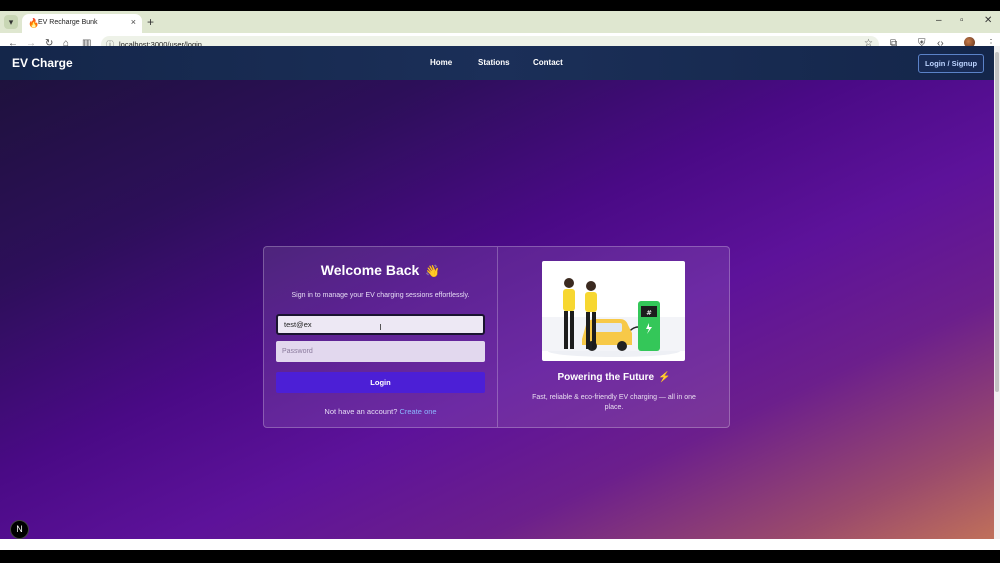 The width and height of the screenshot is (1000, 563). I want to click on login-title: Welcome Back 👋, so click(380, 270).